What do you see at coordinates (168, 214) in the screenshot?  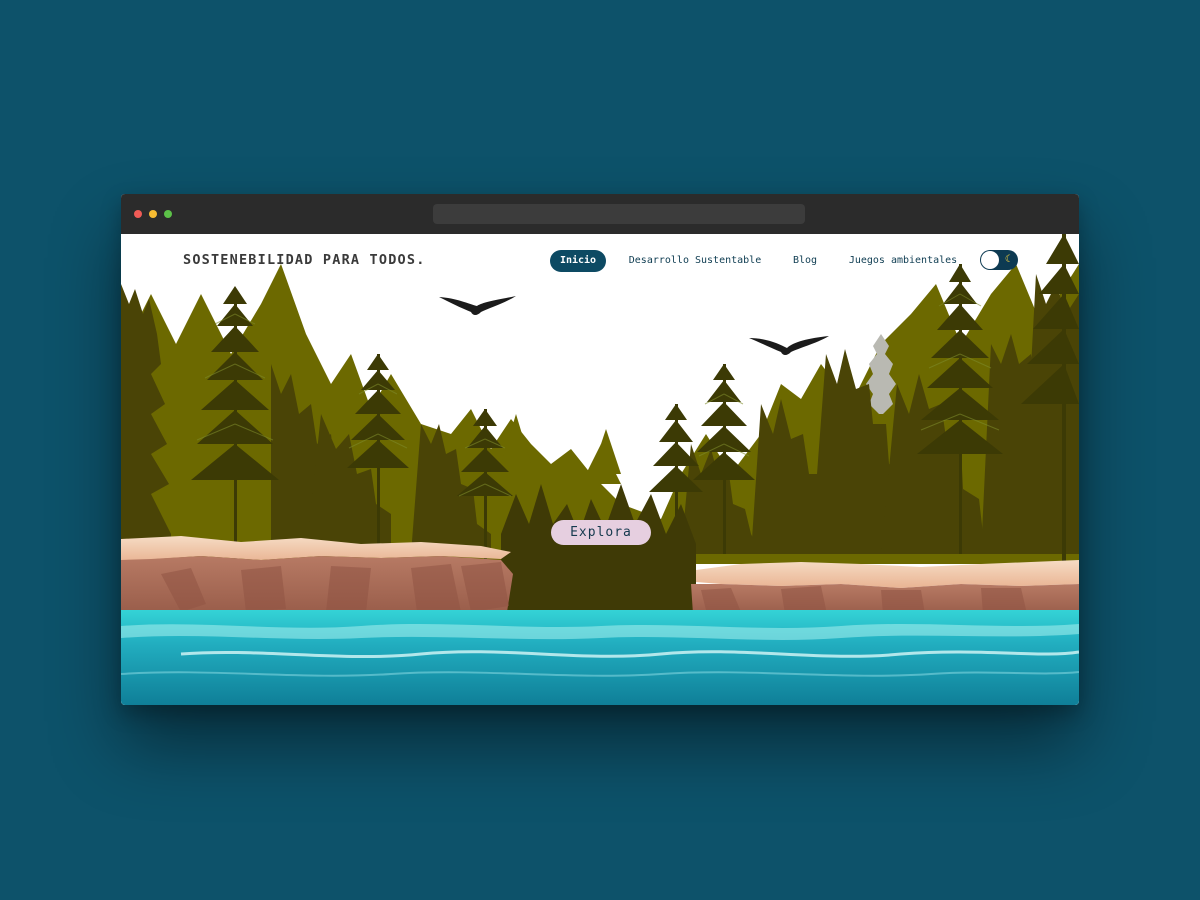 I see `maximize-window-button` at bounding box center [168, 214].